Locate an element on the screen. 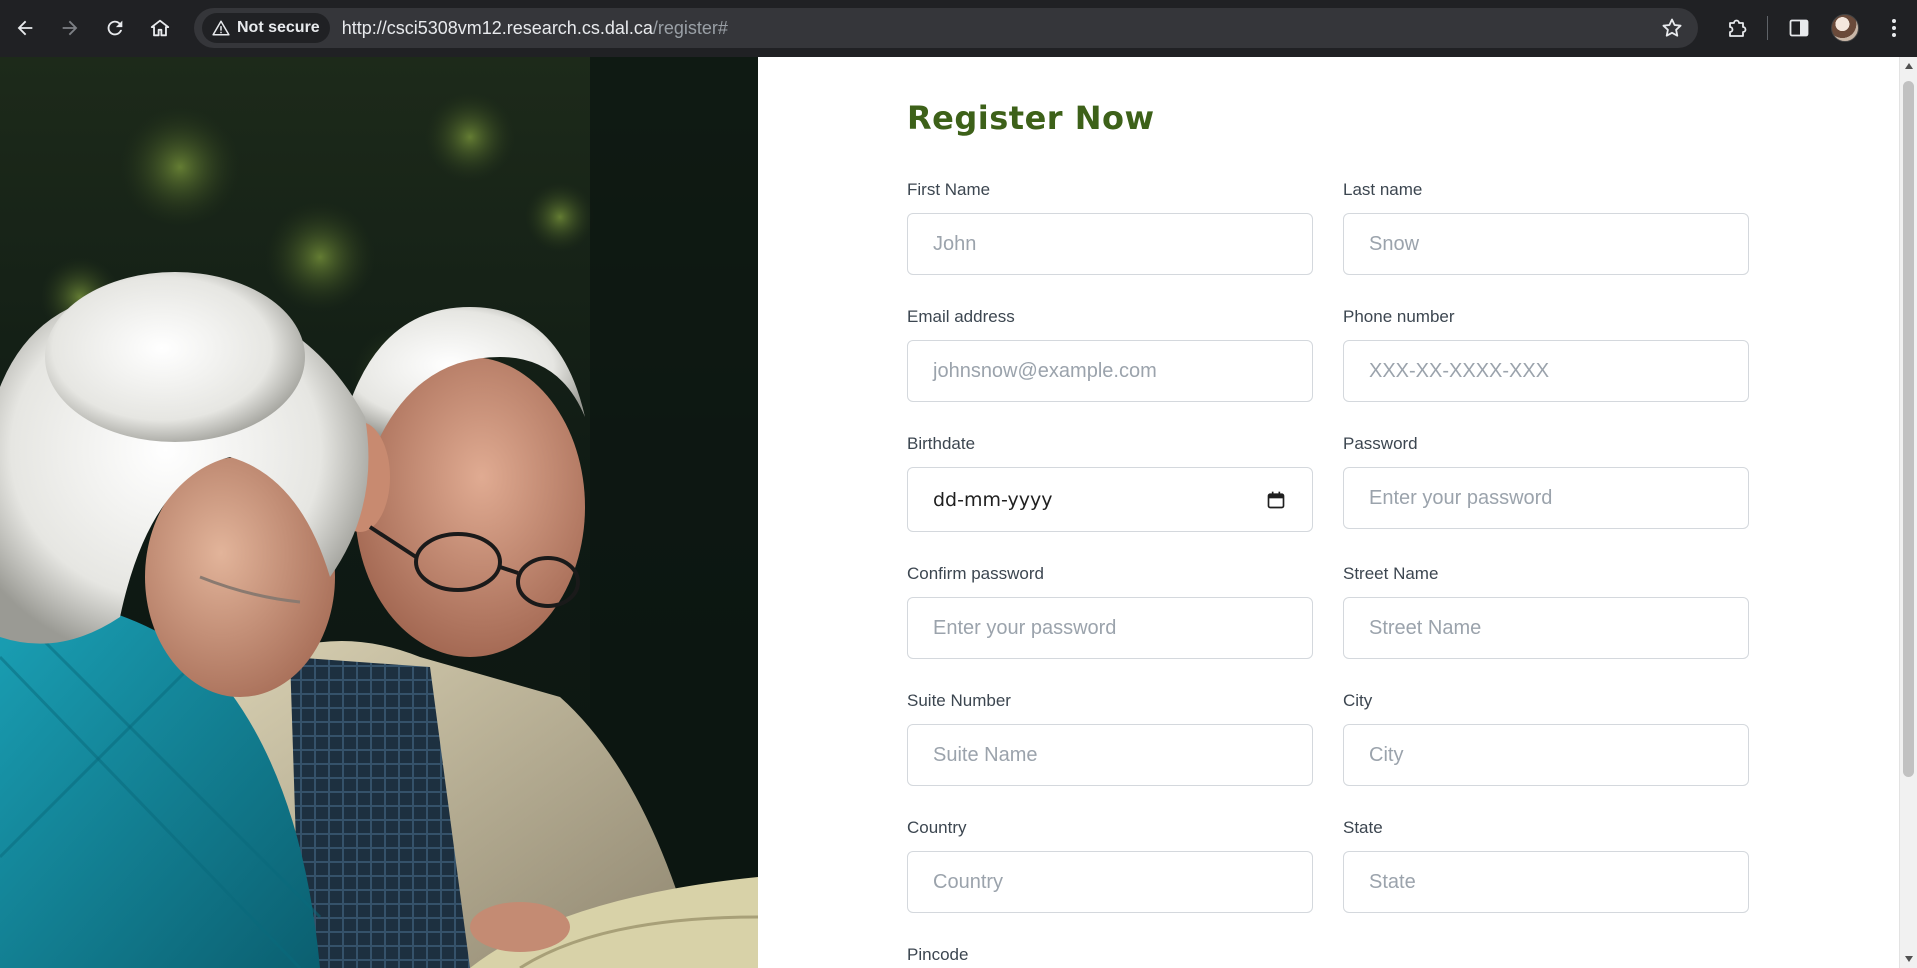  home-button is located at coordinates (160, 28).